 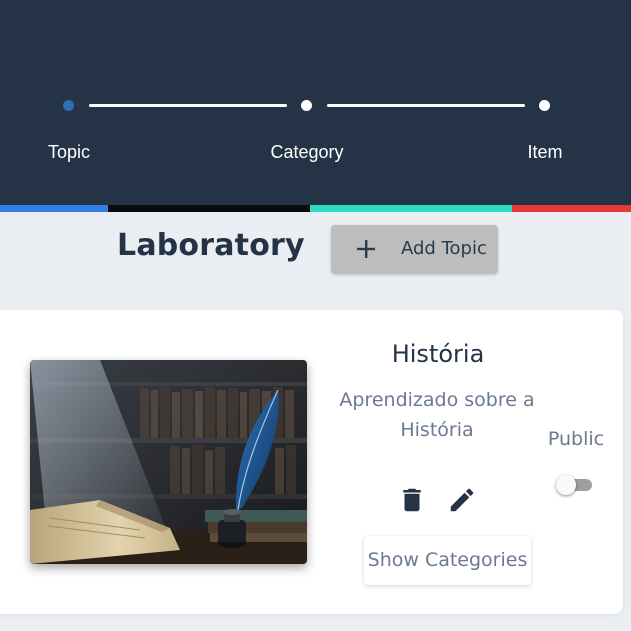 I want to click on trash-icon, so click(x=412, y=500).